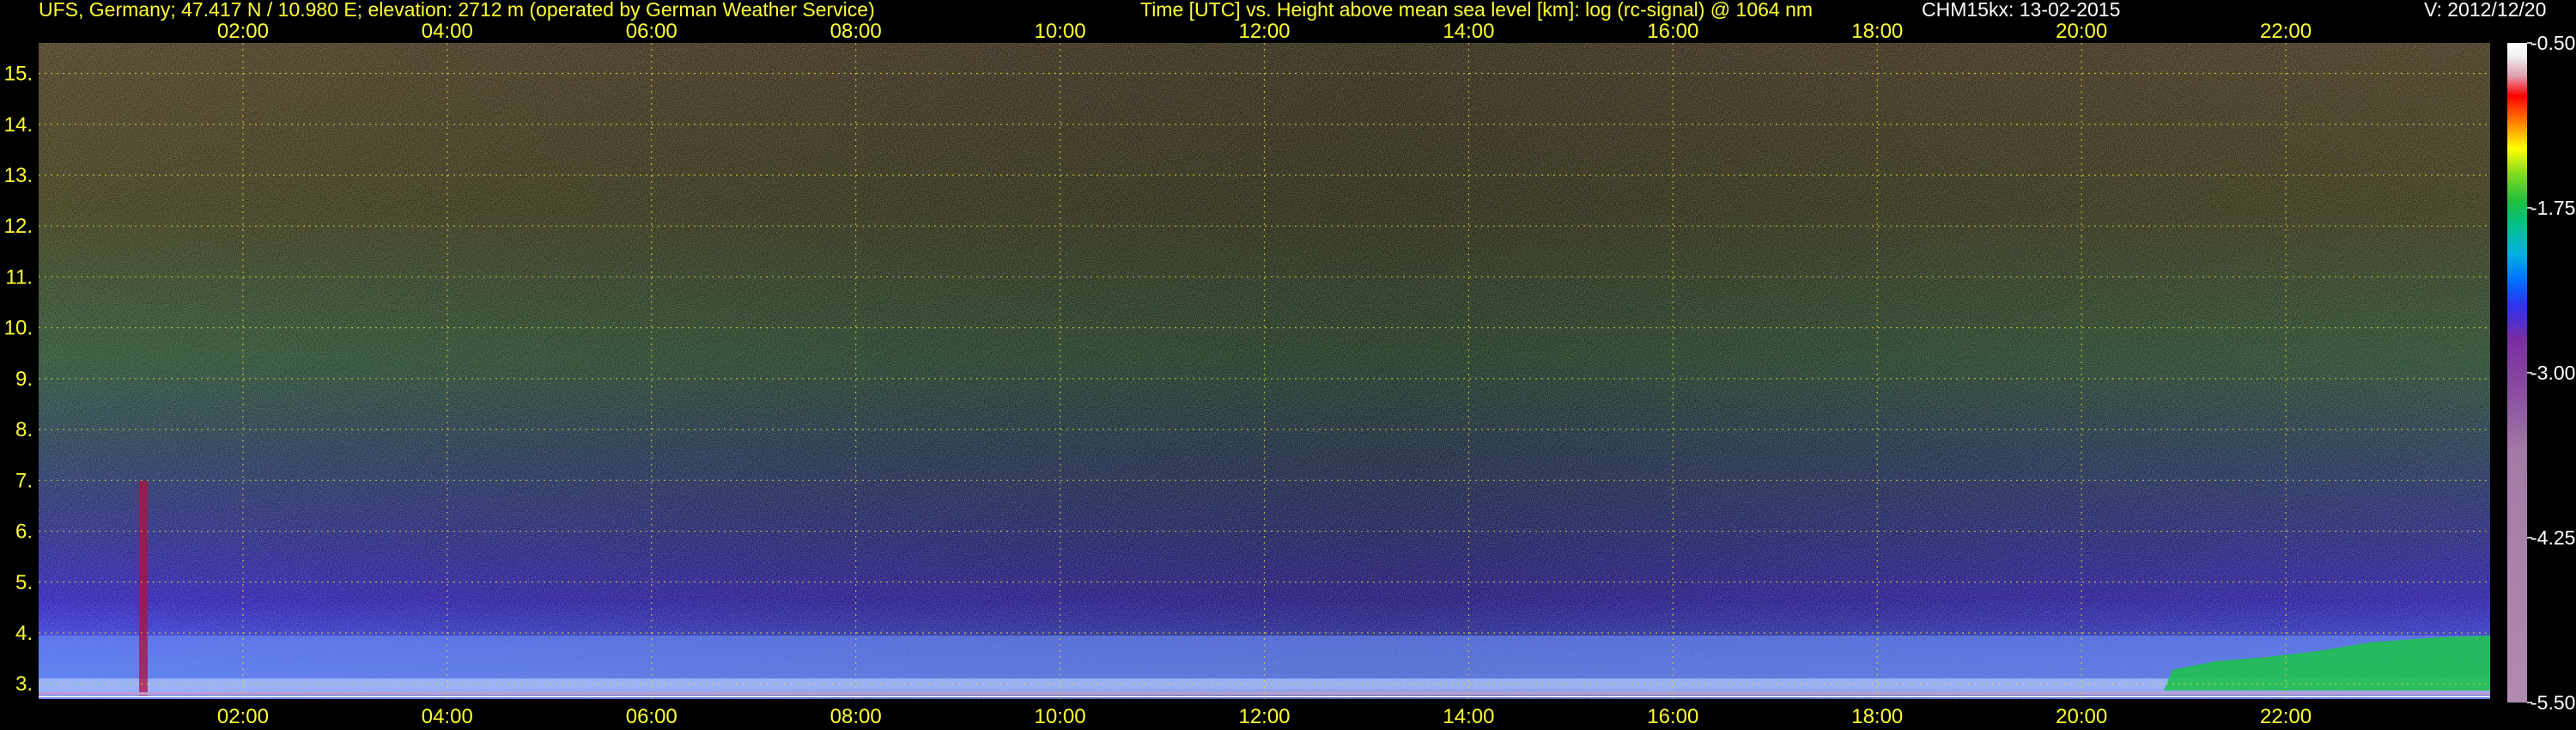 Image resolution: width=2576 pixels, height=730 pixels. What do you see at coordinates (2485, 10) in the screenshot?
I see `version-label: V: 2012/12/20` at bounding box center [2485, 10].